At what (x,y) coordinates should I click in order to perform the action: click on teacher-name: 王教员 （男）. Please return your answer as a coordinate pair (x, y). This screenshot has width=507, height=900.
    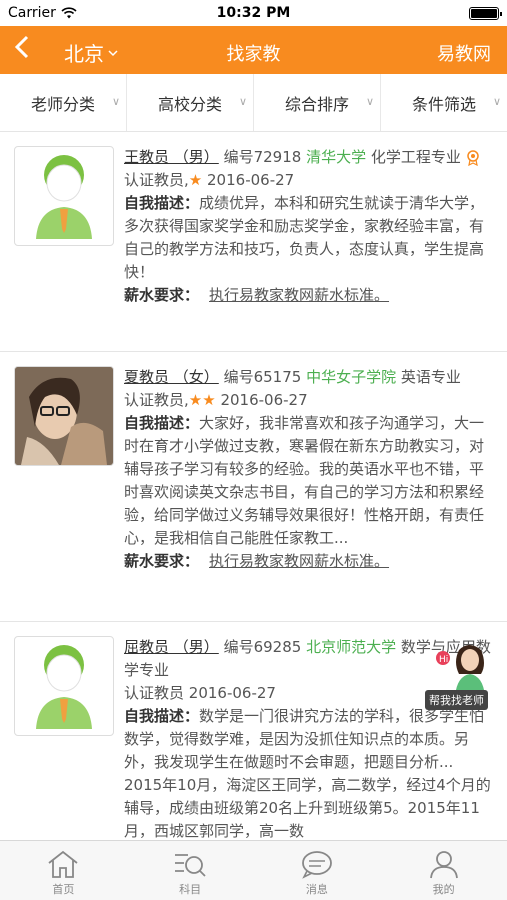
    Looking at the image, I should click on (171, 157).